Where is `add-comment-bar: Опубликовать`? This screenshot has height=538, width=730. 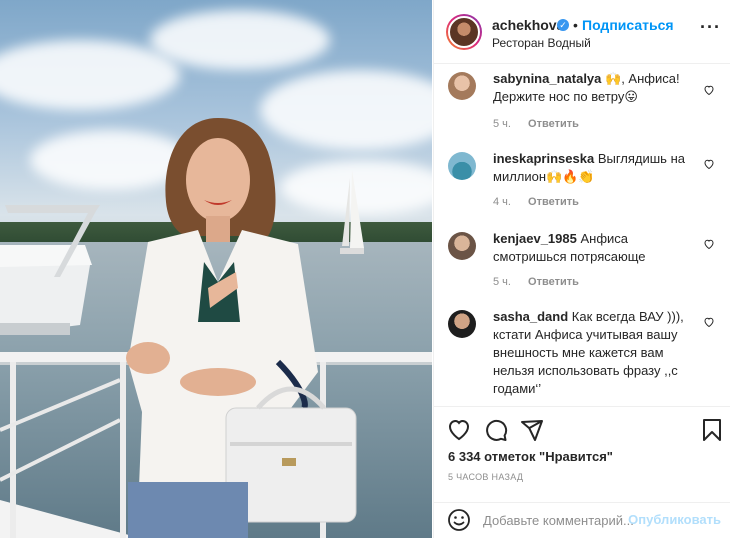 add-comment-bar: Опубликовать is located at coordinates (582, 520).